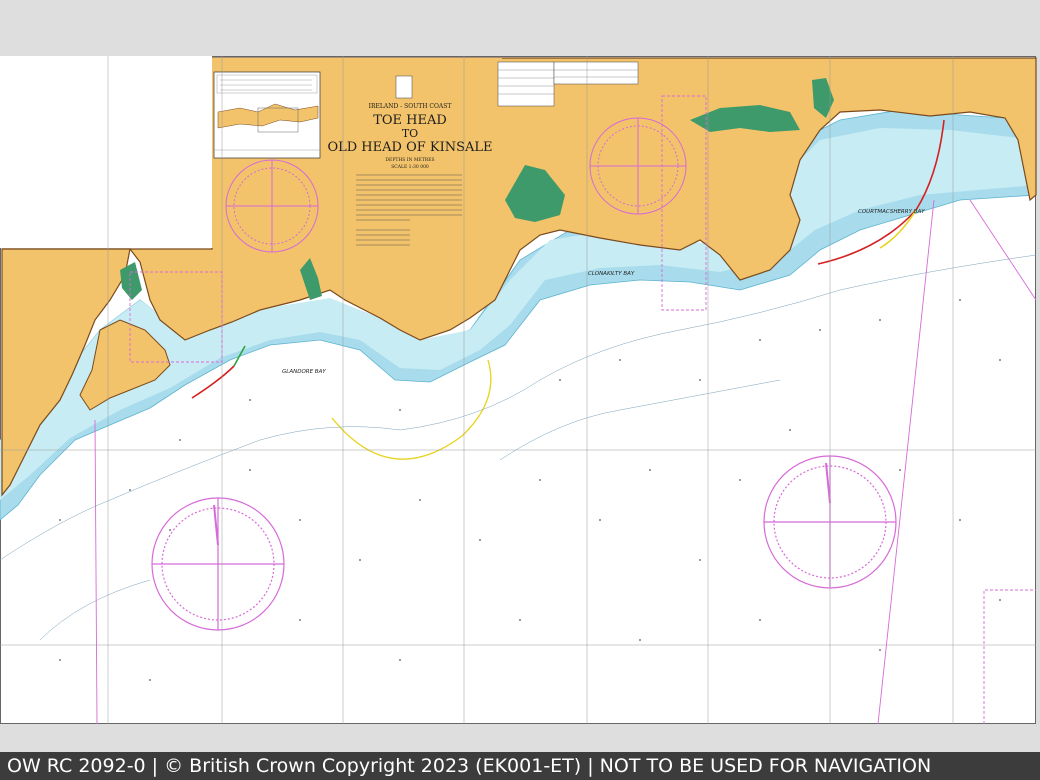 This screenshot has height=780, width=1040. What do you see at coordinates (638, 166) in the screenshot?
I see `compass-rose-topcenter` at bounding box center [638, 166].